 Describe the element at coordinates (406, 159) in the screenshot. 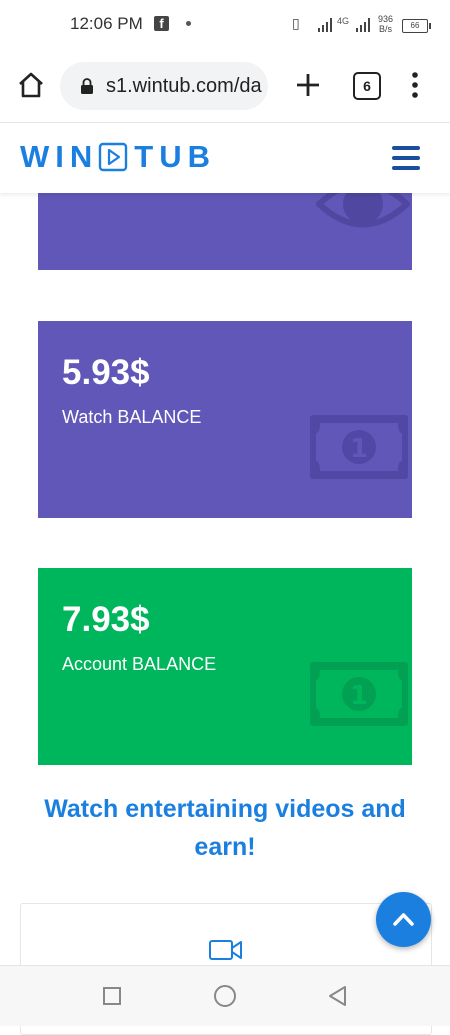

I see `hamburger-menu-icon` at that location.